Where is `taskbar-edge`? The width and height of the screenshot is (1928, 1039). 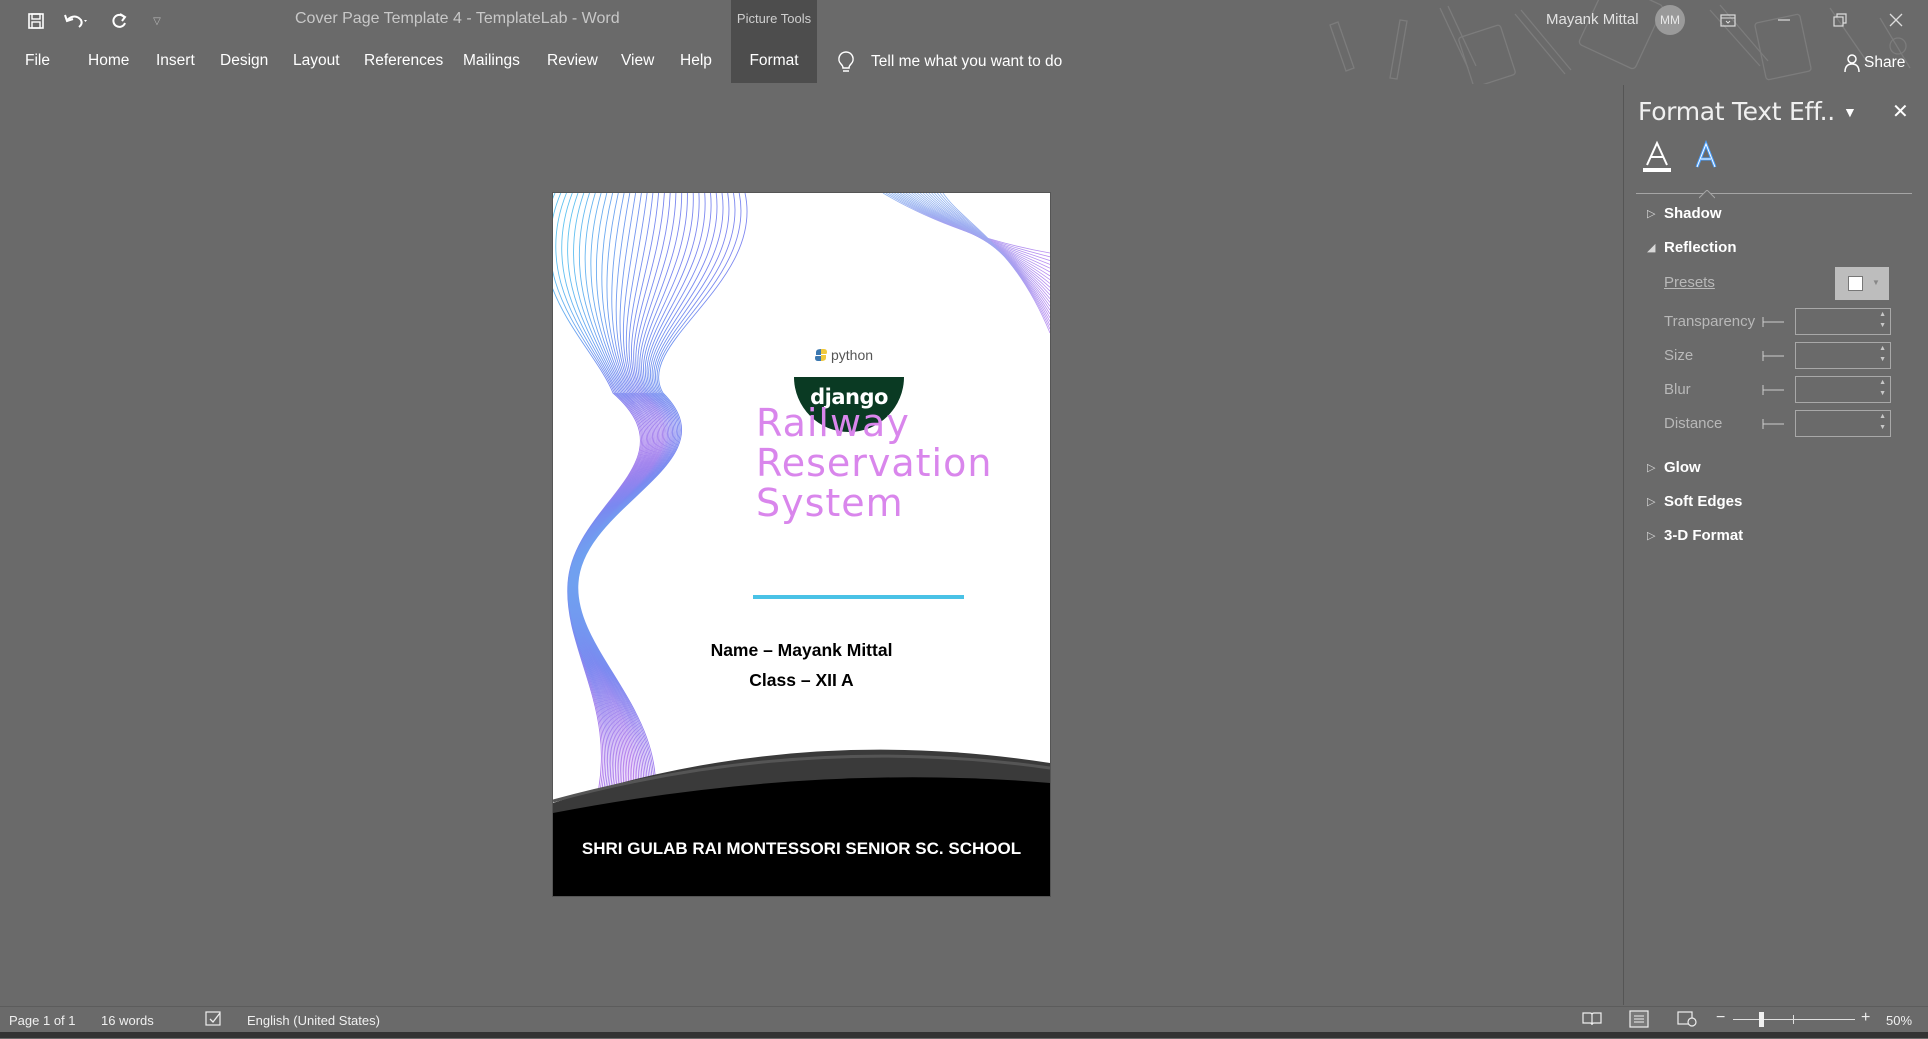
taskbar-edge is located at coordinates (964, 1035).